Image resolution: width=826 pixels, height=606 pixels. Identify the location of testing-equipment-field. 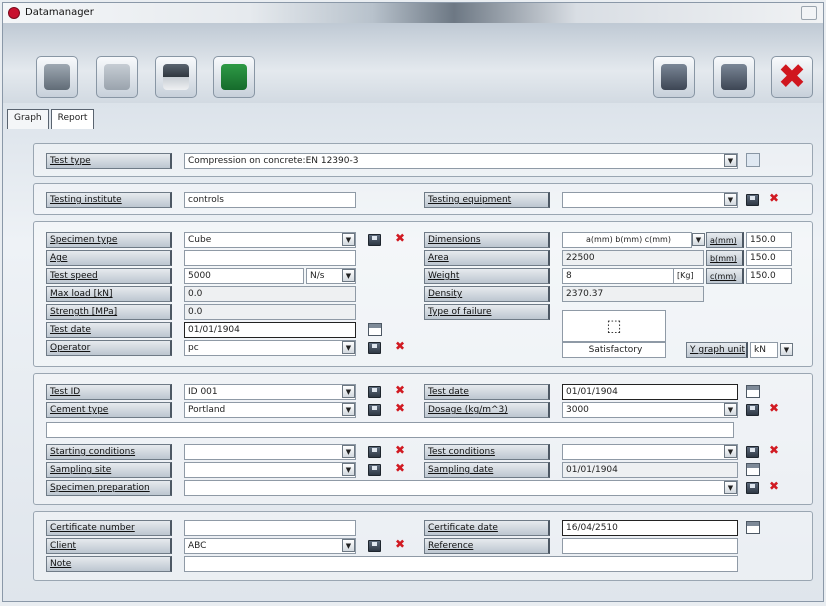
(650, 200).